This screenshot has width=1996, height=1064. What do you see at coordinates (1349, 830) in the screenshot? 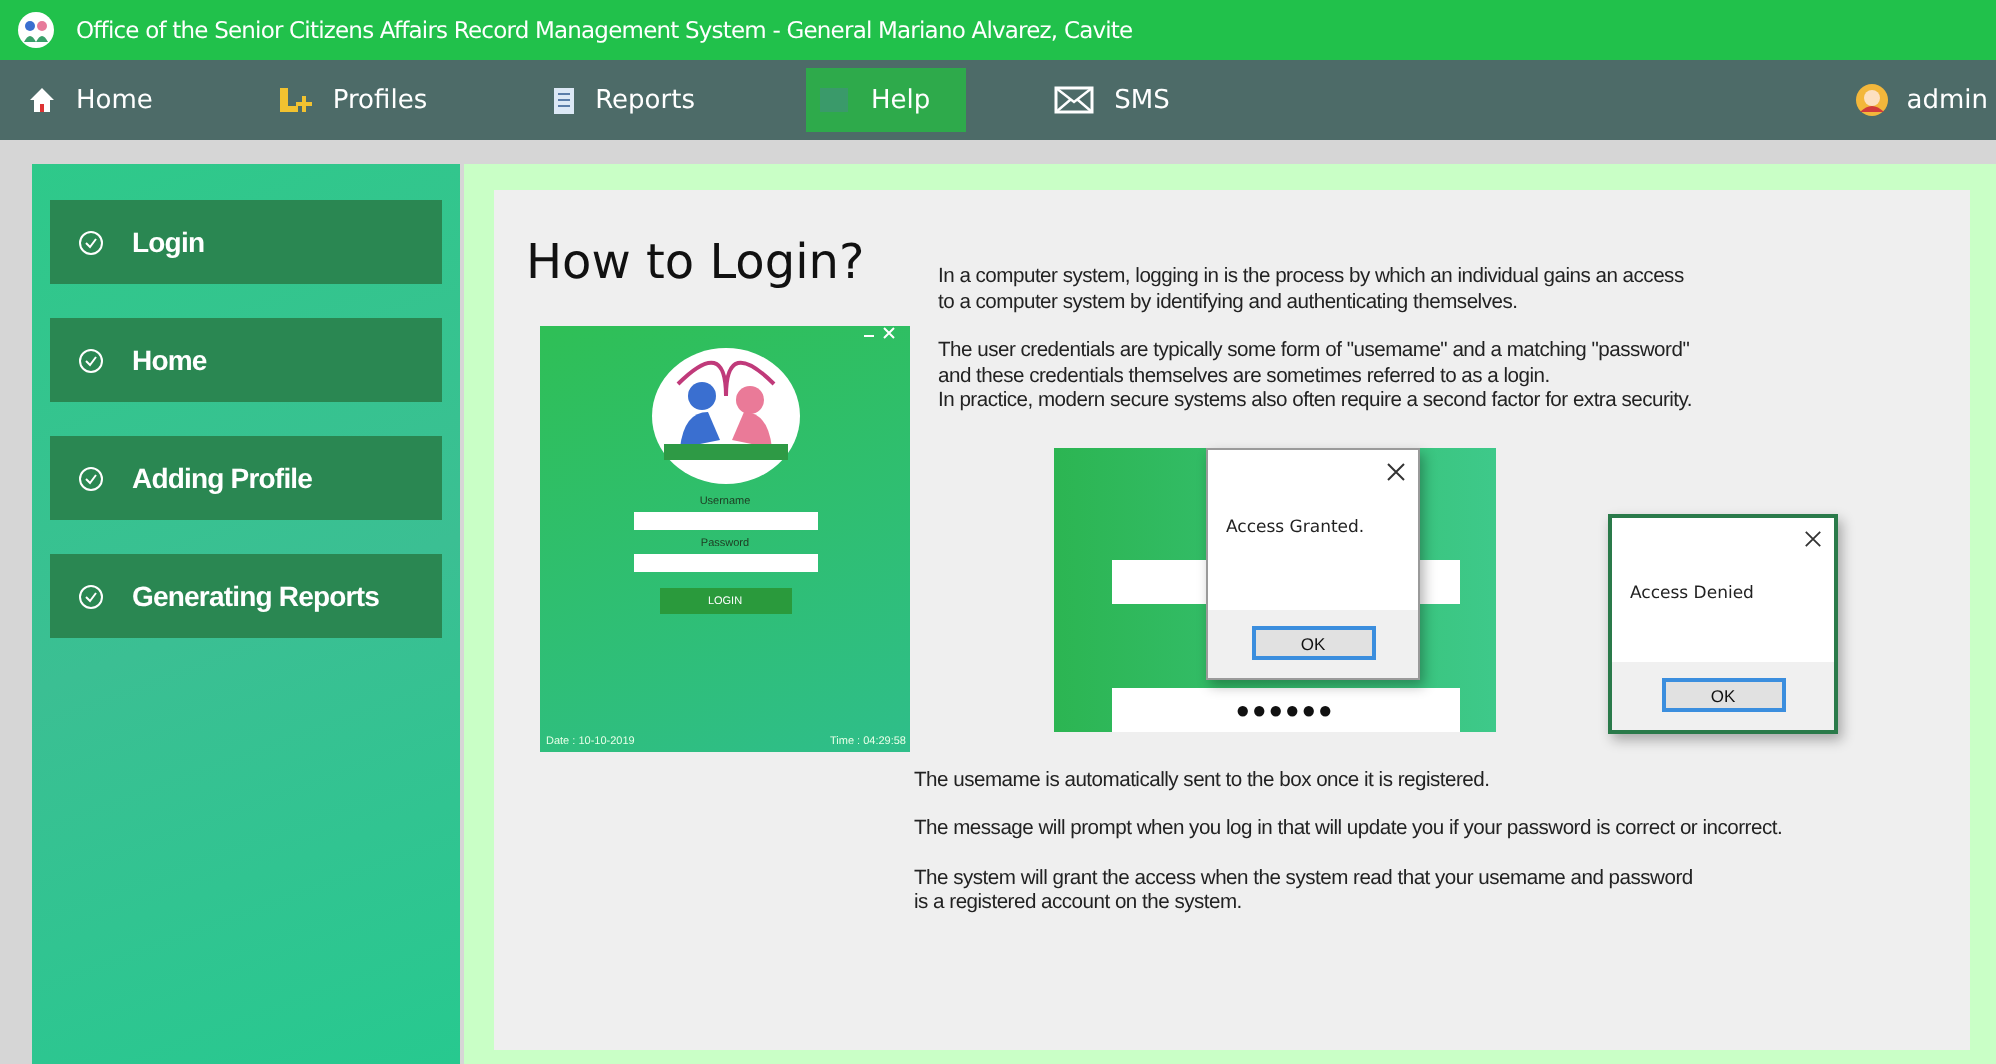
I see `help-note: The message will prompt when you log in that will update you if your password is correct or incorrect.` at bounding box center [1349, 830].